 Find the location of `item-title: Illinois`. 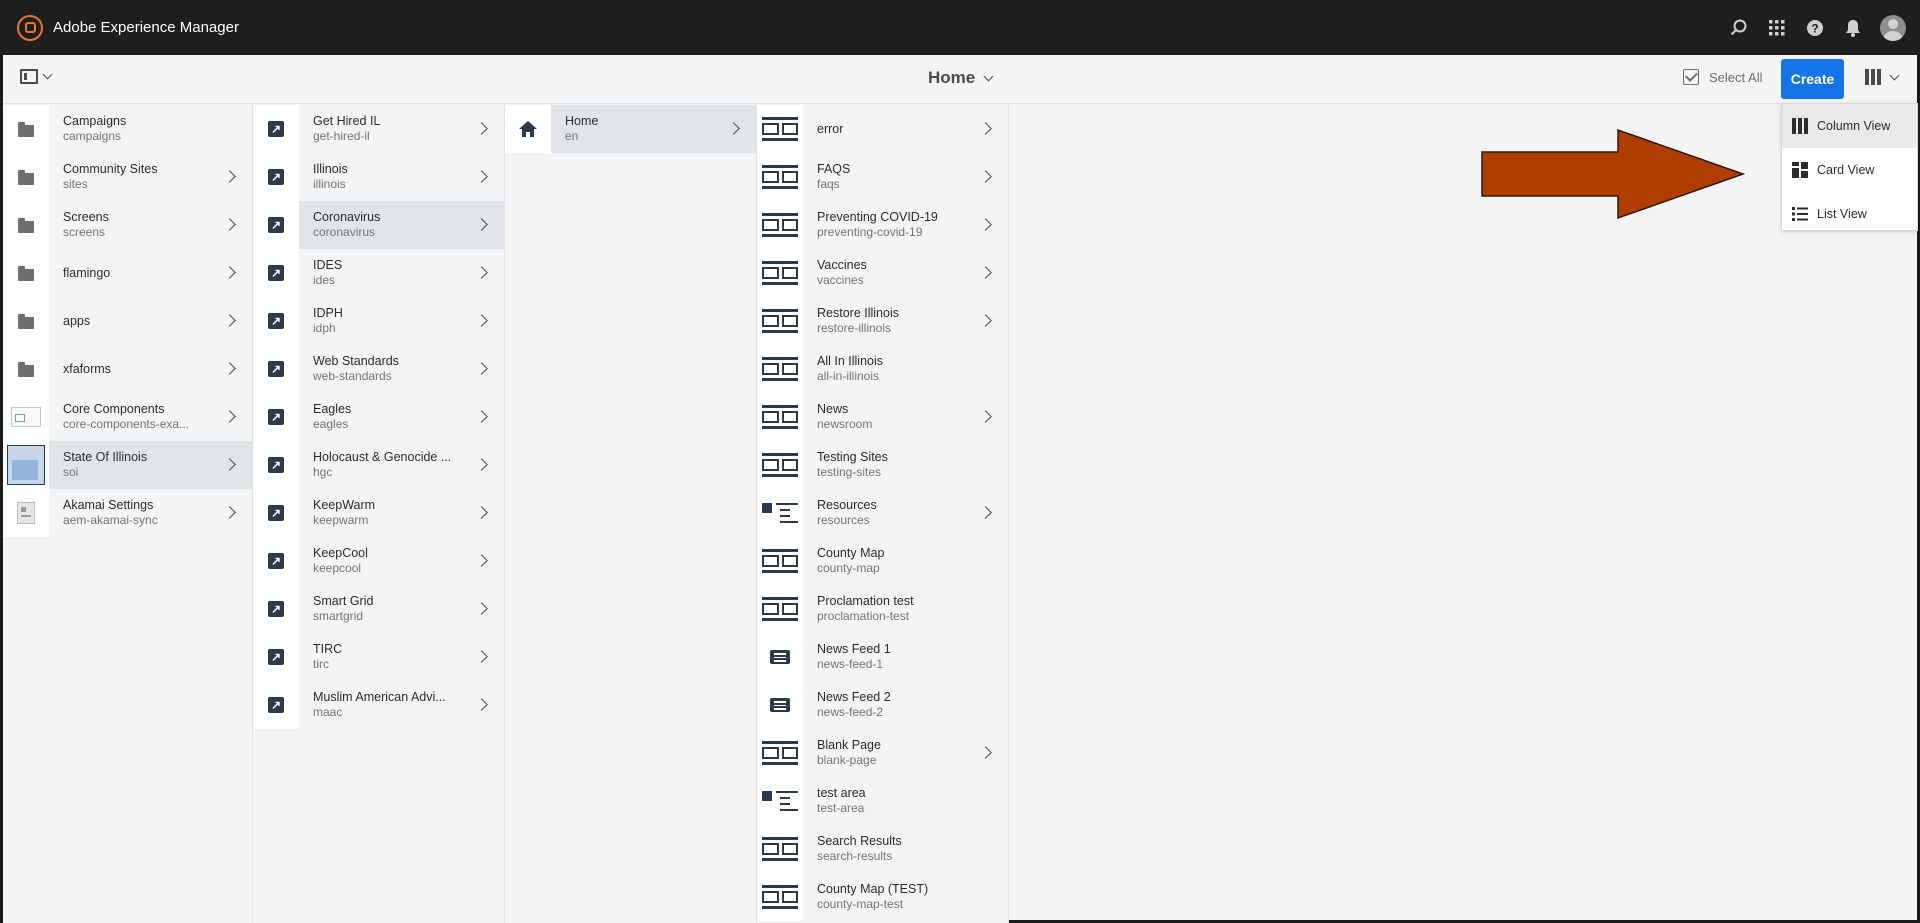

item-title: Illinois is located at coordinates (330, 169).